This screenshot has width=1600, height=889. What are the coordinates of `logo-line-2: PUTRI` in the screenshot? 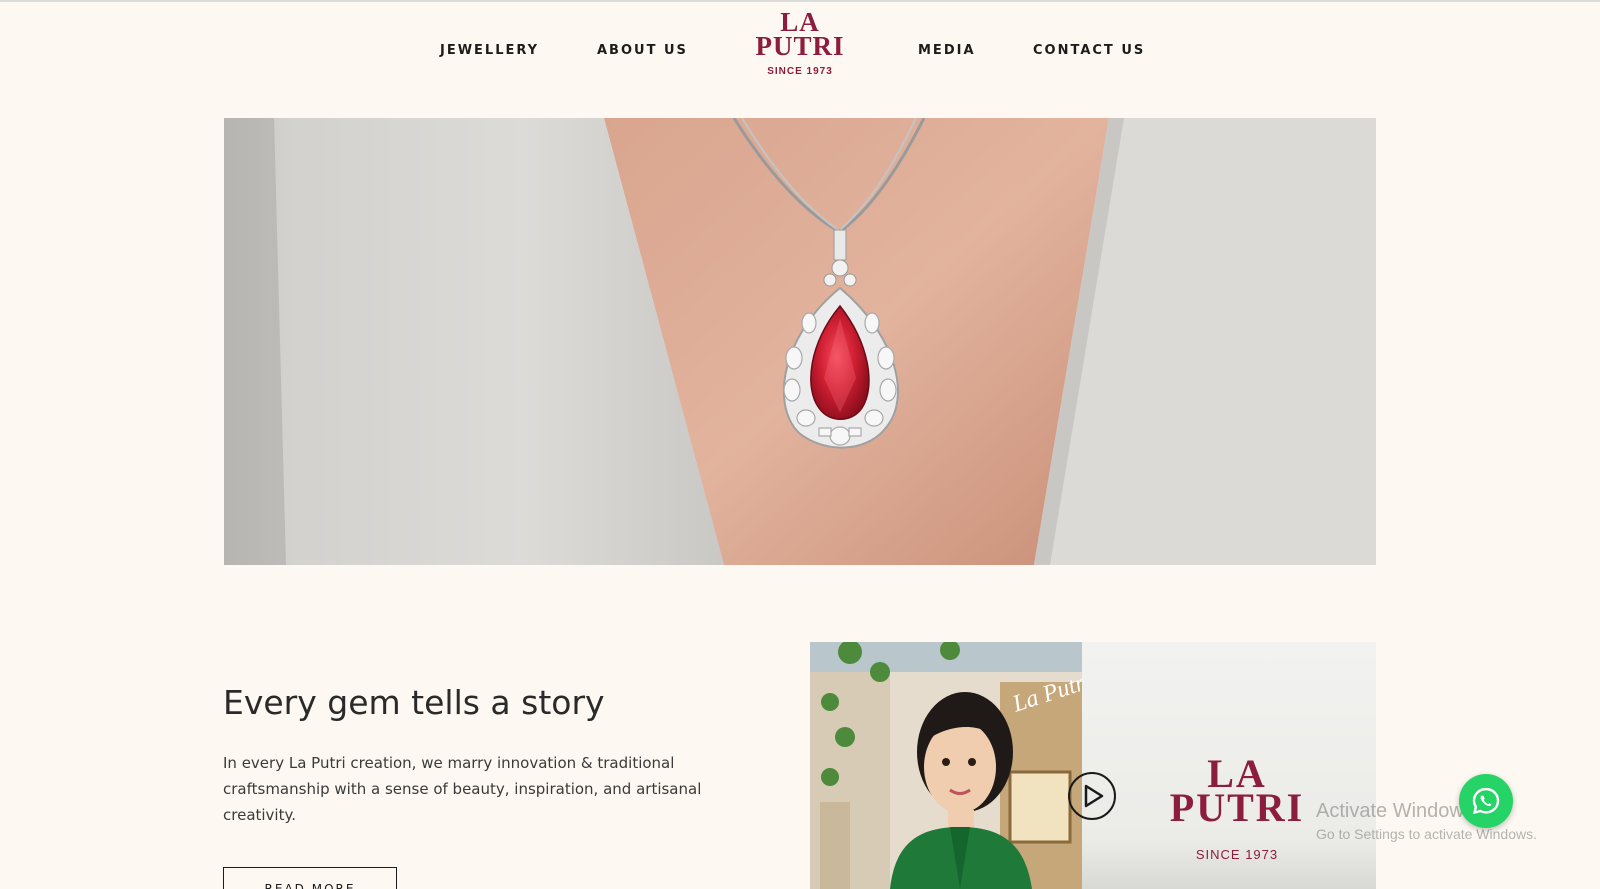 It's located at (800, 46).